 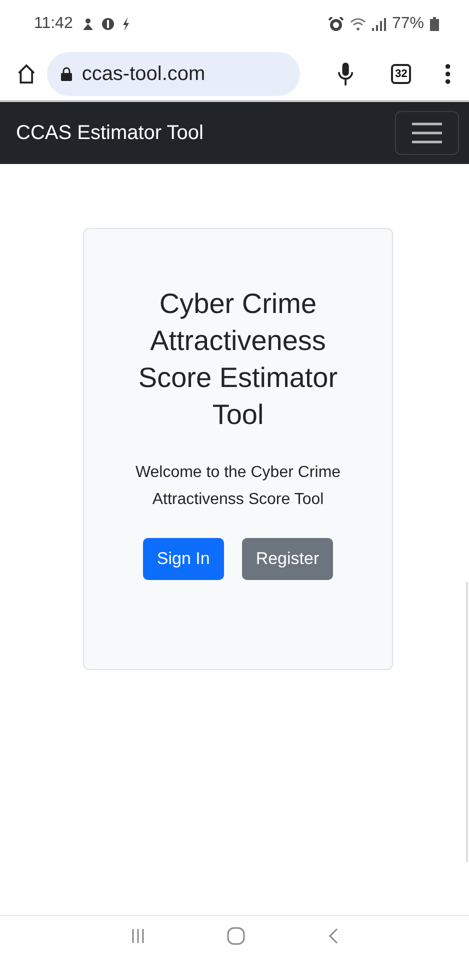 I want to click on notification-icon, so click(x=87, y=24).